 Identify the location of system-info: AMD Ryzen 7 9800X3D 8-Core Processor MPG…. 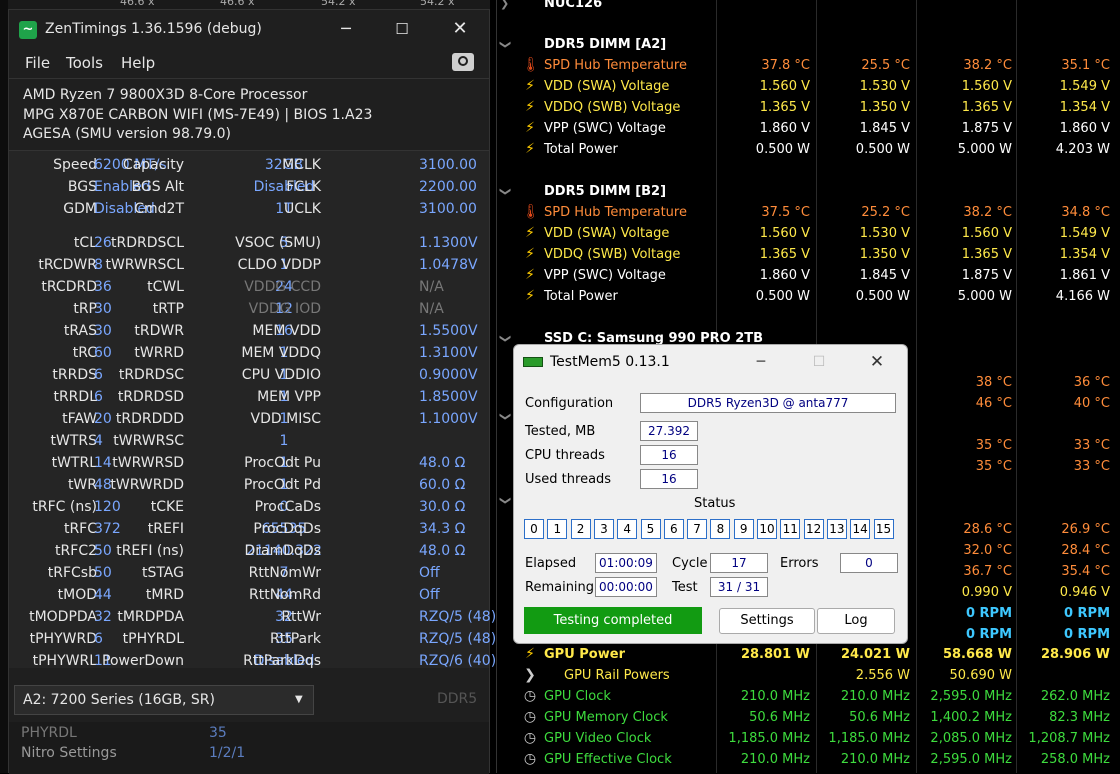
(197, 115).